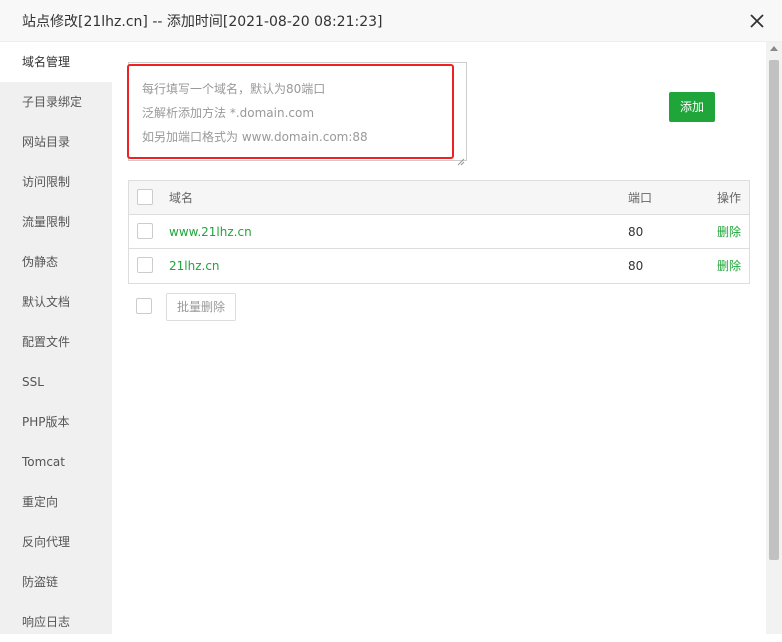 The height and width of the screenshot is (642, 782). What do you see at coordinates (56, 182) in the screenshot?
I see `sidebar-item-access-limit: 访问限制` at bounding box center [56, 182].